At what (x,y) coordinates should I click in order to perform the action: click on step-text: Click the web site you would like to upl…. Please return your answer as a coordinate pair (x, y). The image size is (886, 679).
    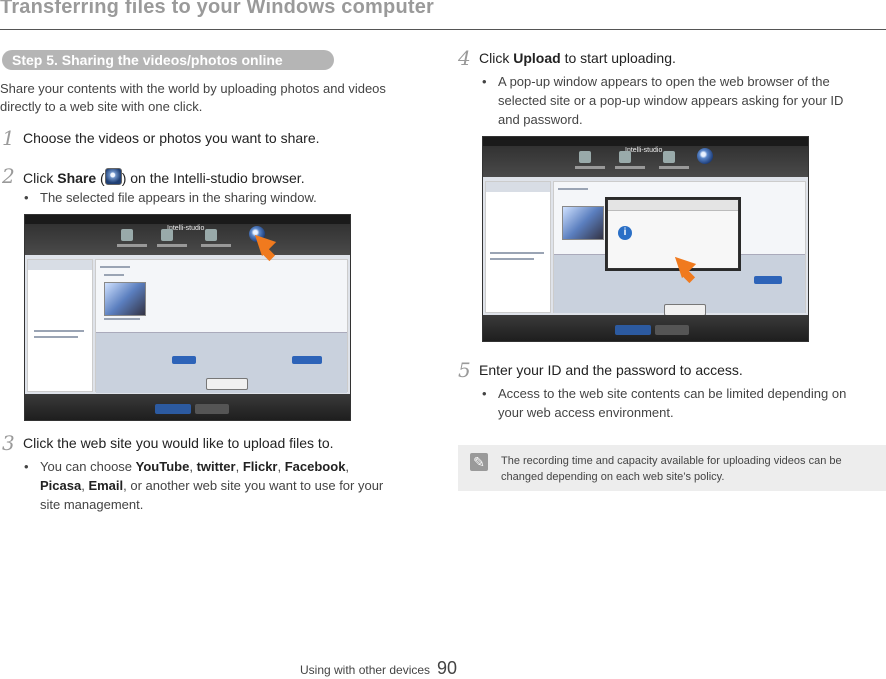
    Looking at the image, I should click on (178, 443).